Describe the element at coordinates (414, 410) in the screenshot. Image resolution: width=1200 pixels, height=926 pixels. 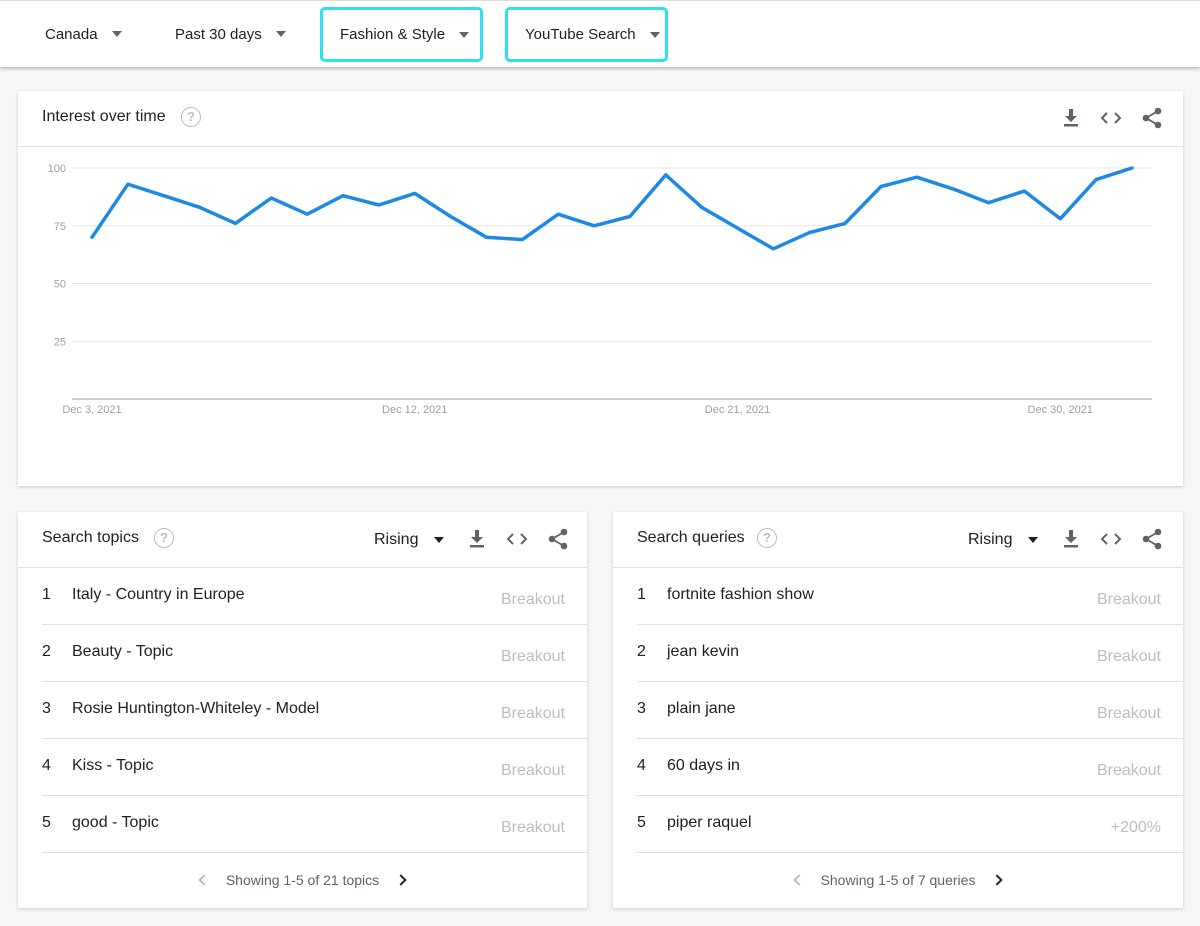
I see `x-tick-label: Dec 12, 2021` at that location.